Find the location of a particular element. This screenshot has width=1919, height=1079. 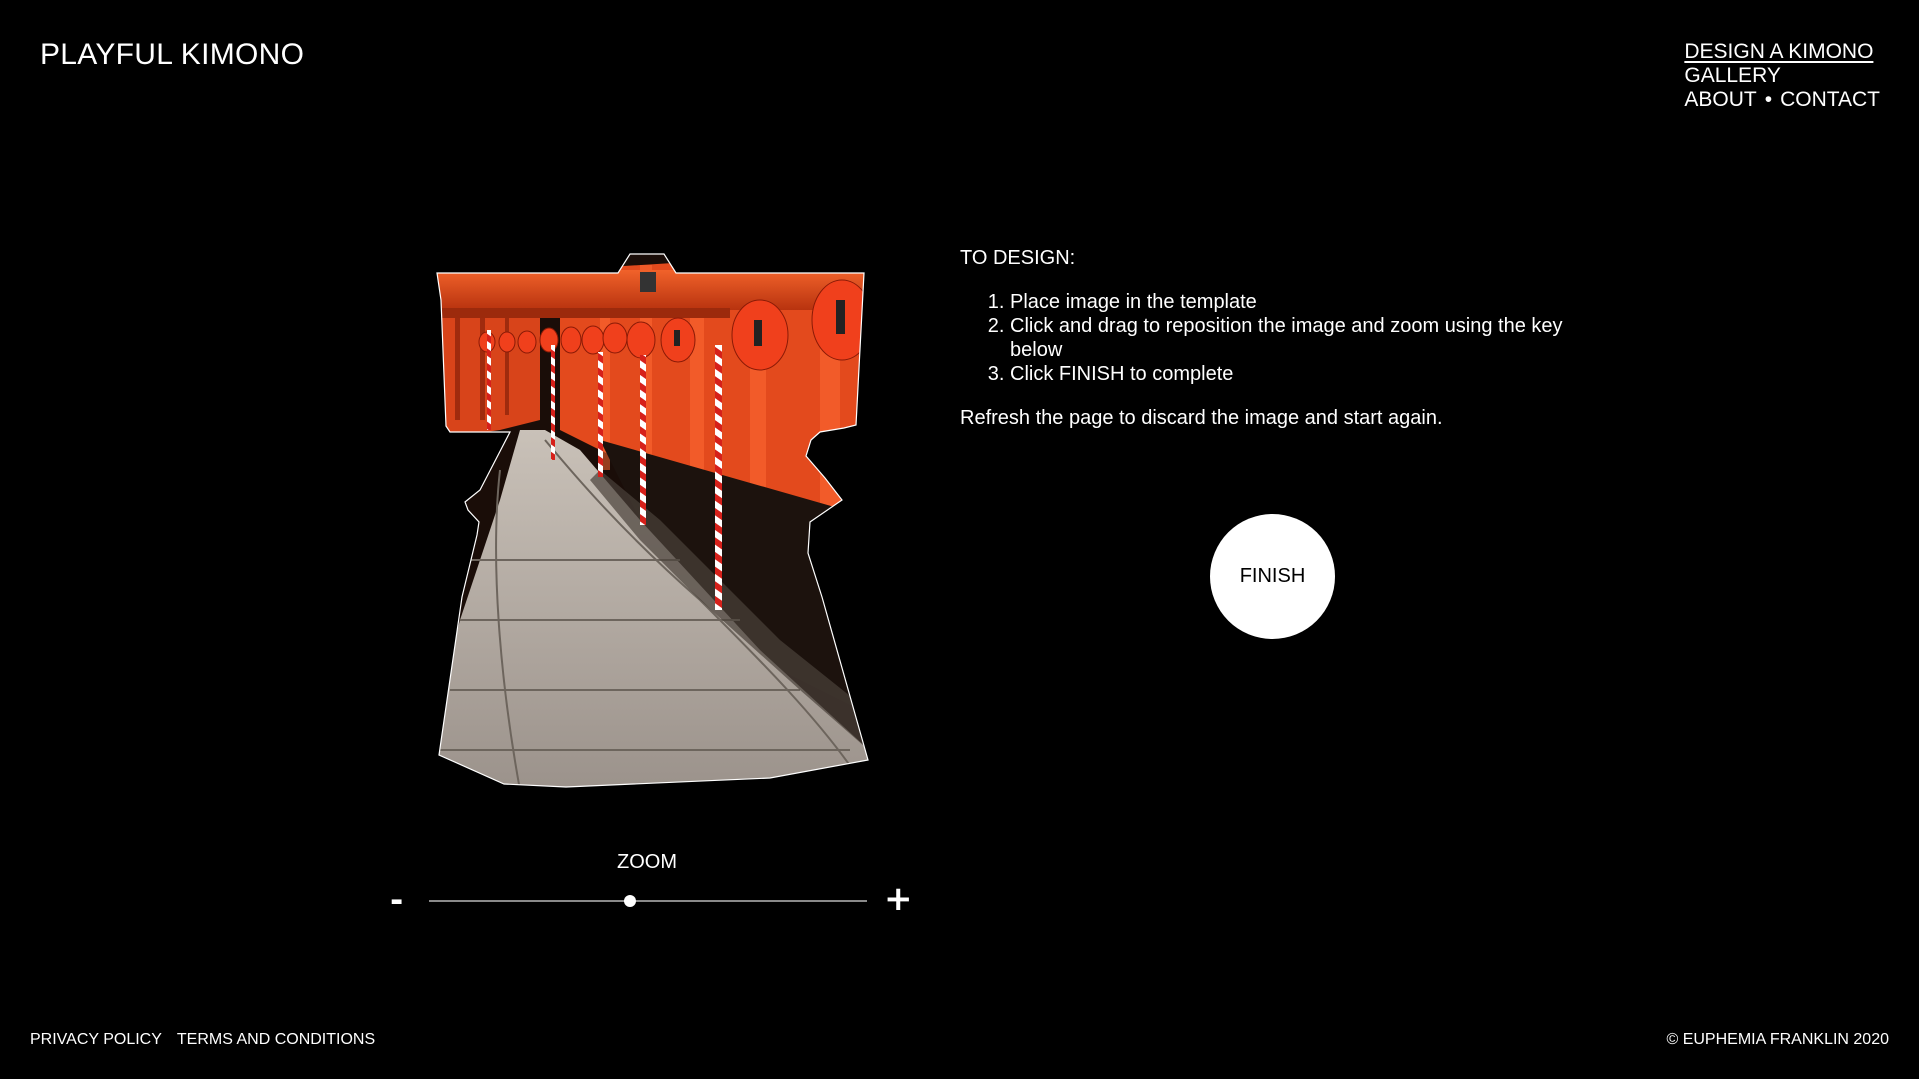

instructions-heading: TO DESIGN: is located at coordinates (1018, 258).